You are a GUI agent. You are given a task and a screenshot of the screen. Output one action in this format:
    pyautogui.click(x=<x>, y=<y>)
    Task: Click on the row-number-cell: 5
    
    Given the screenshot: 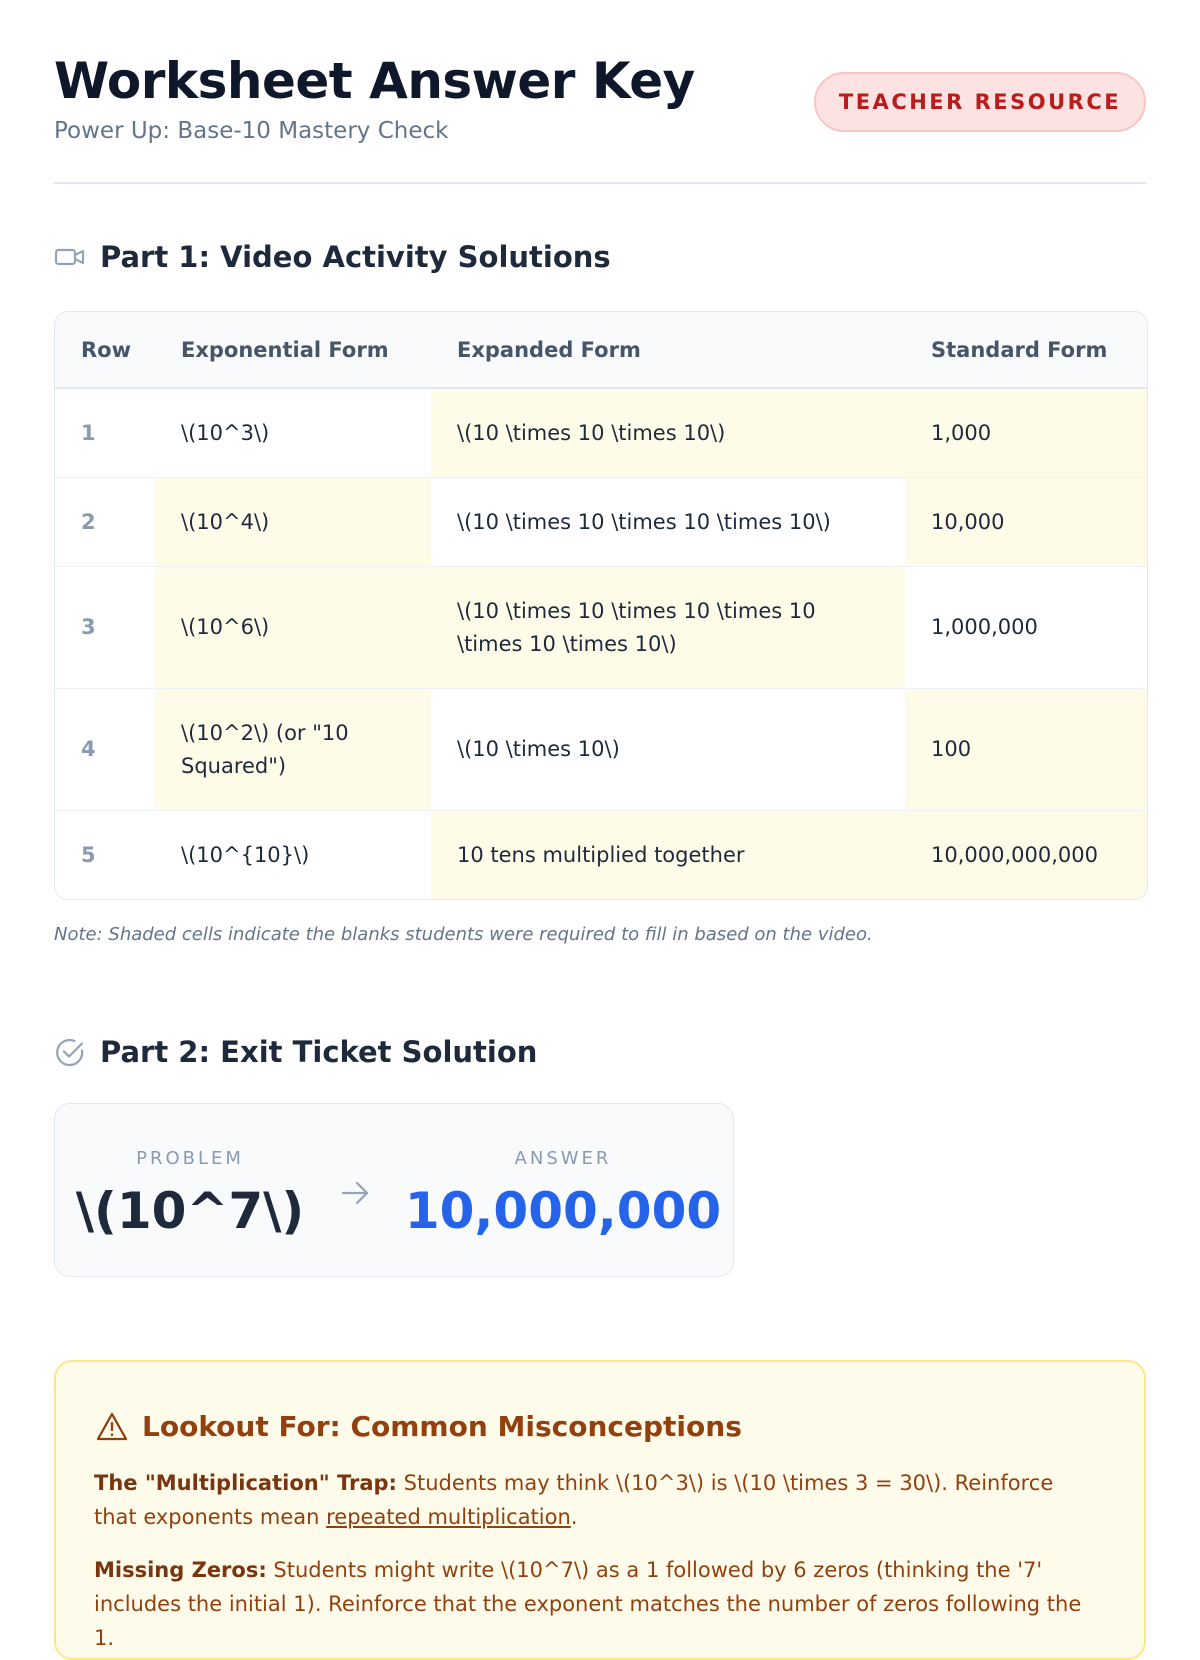 What is the action you would take?
    pyautogui.click(x=105, y=854)
    